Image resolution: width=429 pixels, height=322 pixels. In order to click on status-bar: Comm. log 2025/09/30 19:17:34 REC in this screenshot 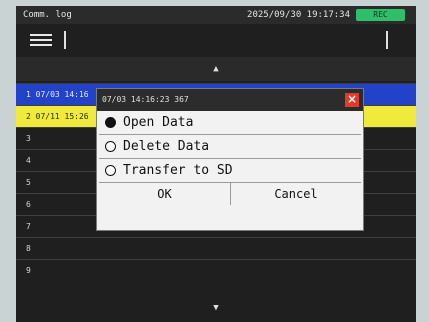, I will do `click(216, 15)`.